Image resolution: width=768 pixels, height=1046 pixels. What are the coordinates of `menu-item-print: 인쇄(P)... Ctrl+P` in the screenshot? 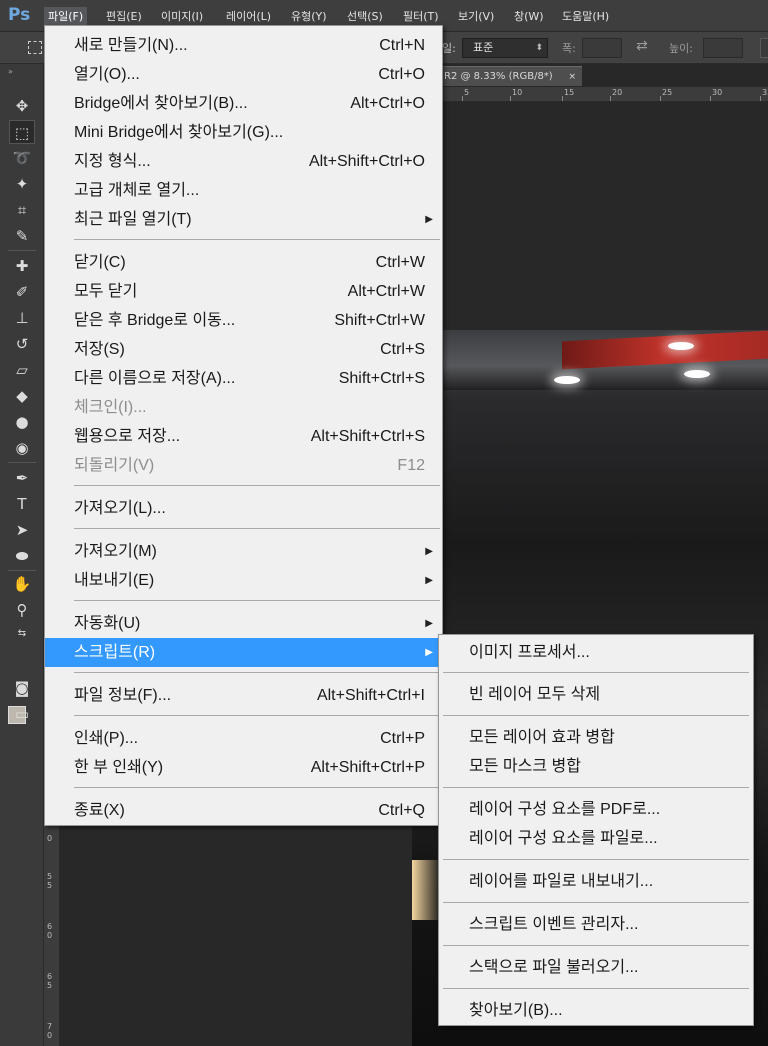 It's located at (243, 738).